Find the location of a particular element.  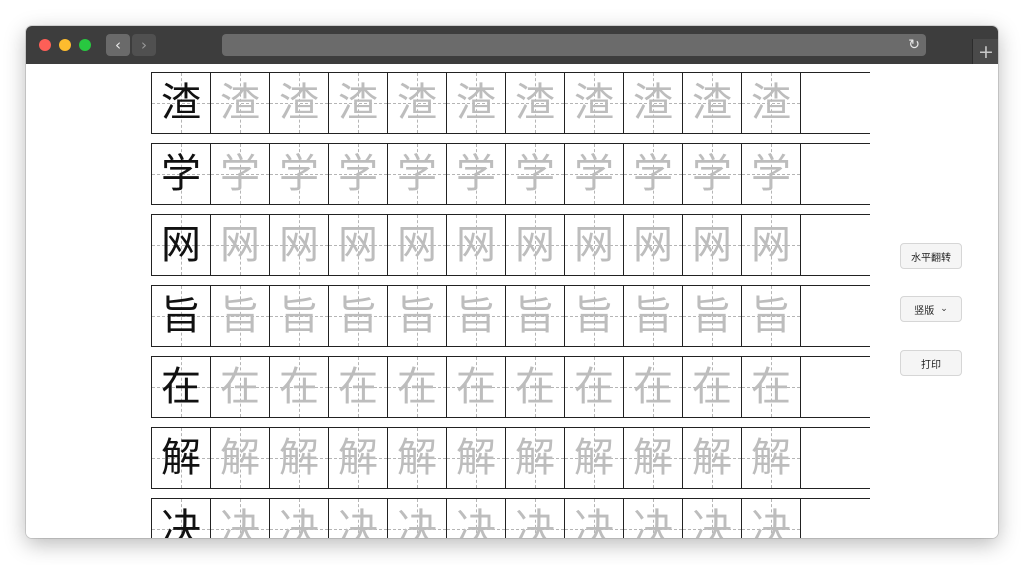

print-label: 打印 is located at coordinates (931, 365).